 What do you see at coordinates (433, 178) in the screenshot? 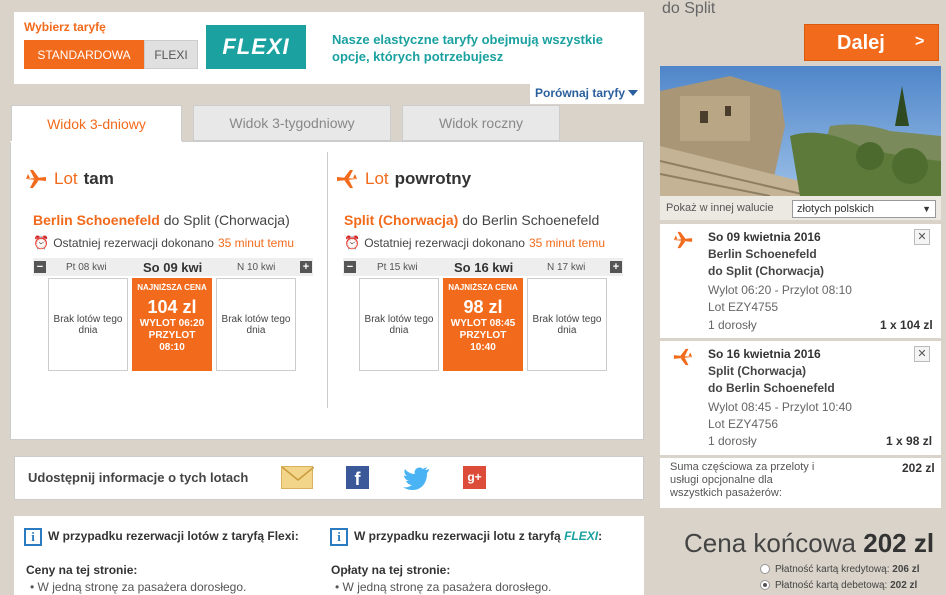
I see `return-title: powrotny` at bounding box center [433, 178].